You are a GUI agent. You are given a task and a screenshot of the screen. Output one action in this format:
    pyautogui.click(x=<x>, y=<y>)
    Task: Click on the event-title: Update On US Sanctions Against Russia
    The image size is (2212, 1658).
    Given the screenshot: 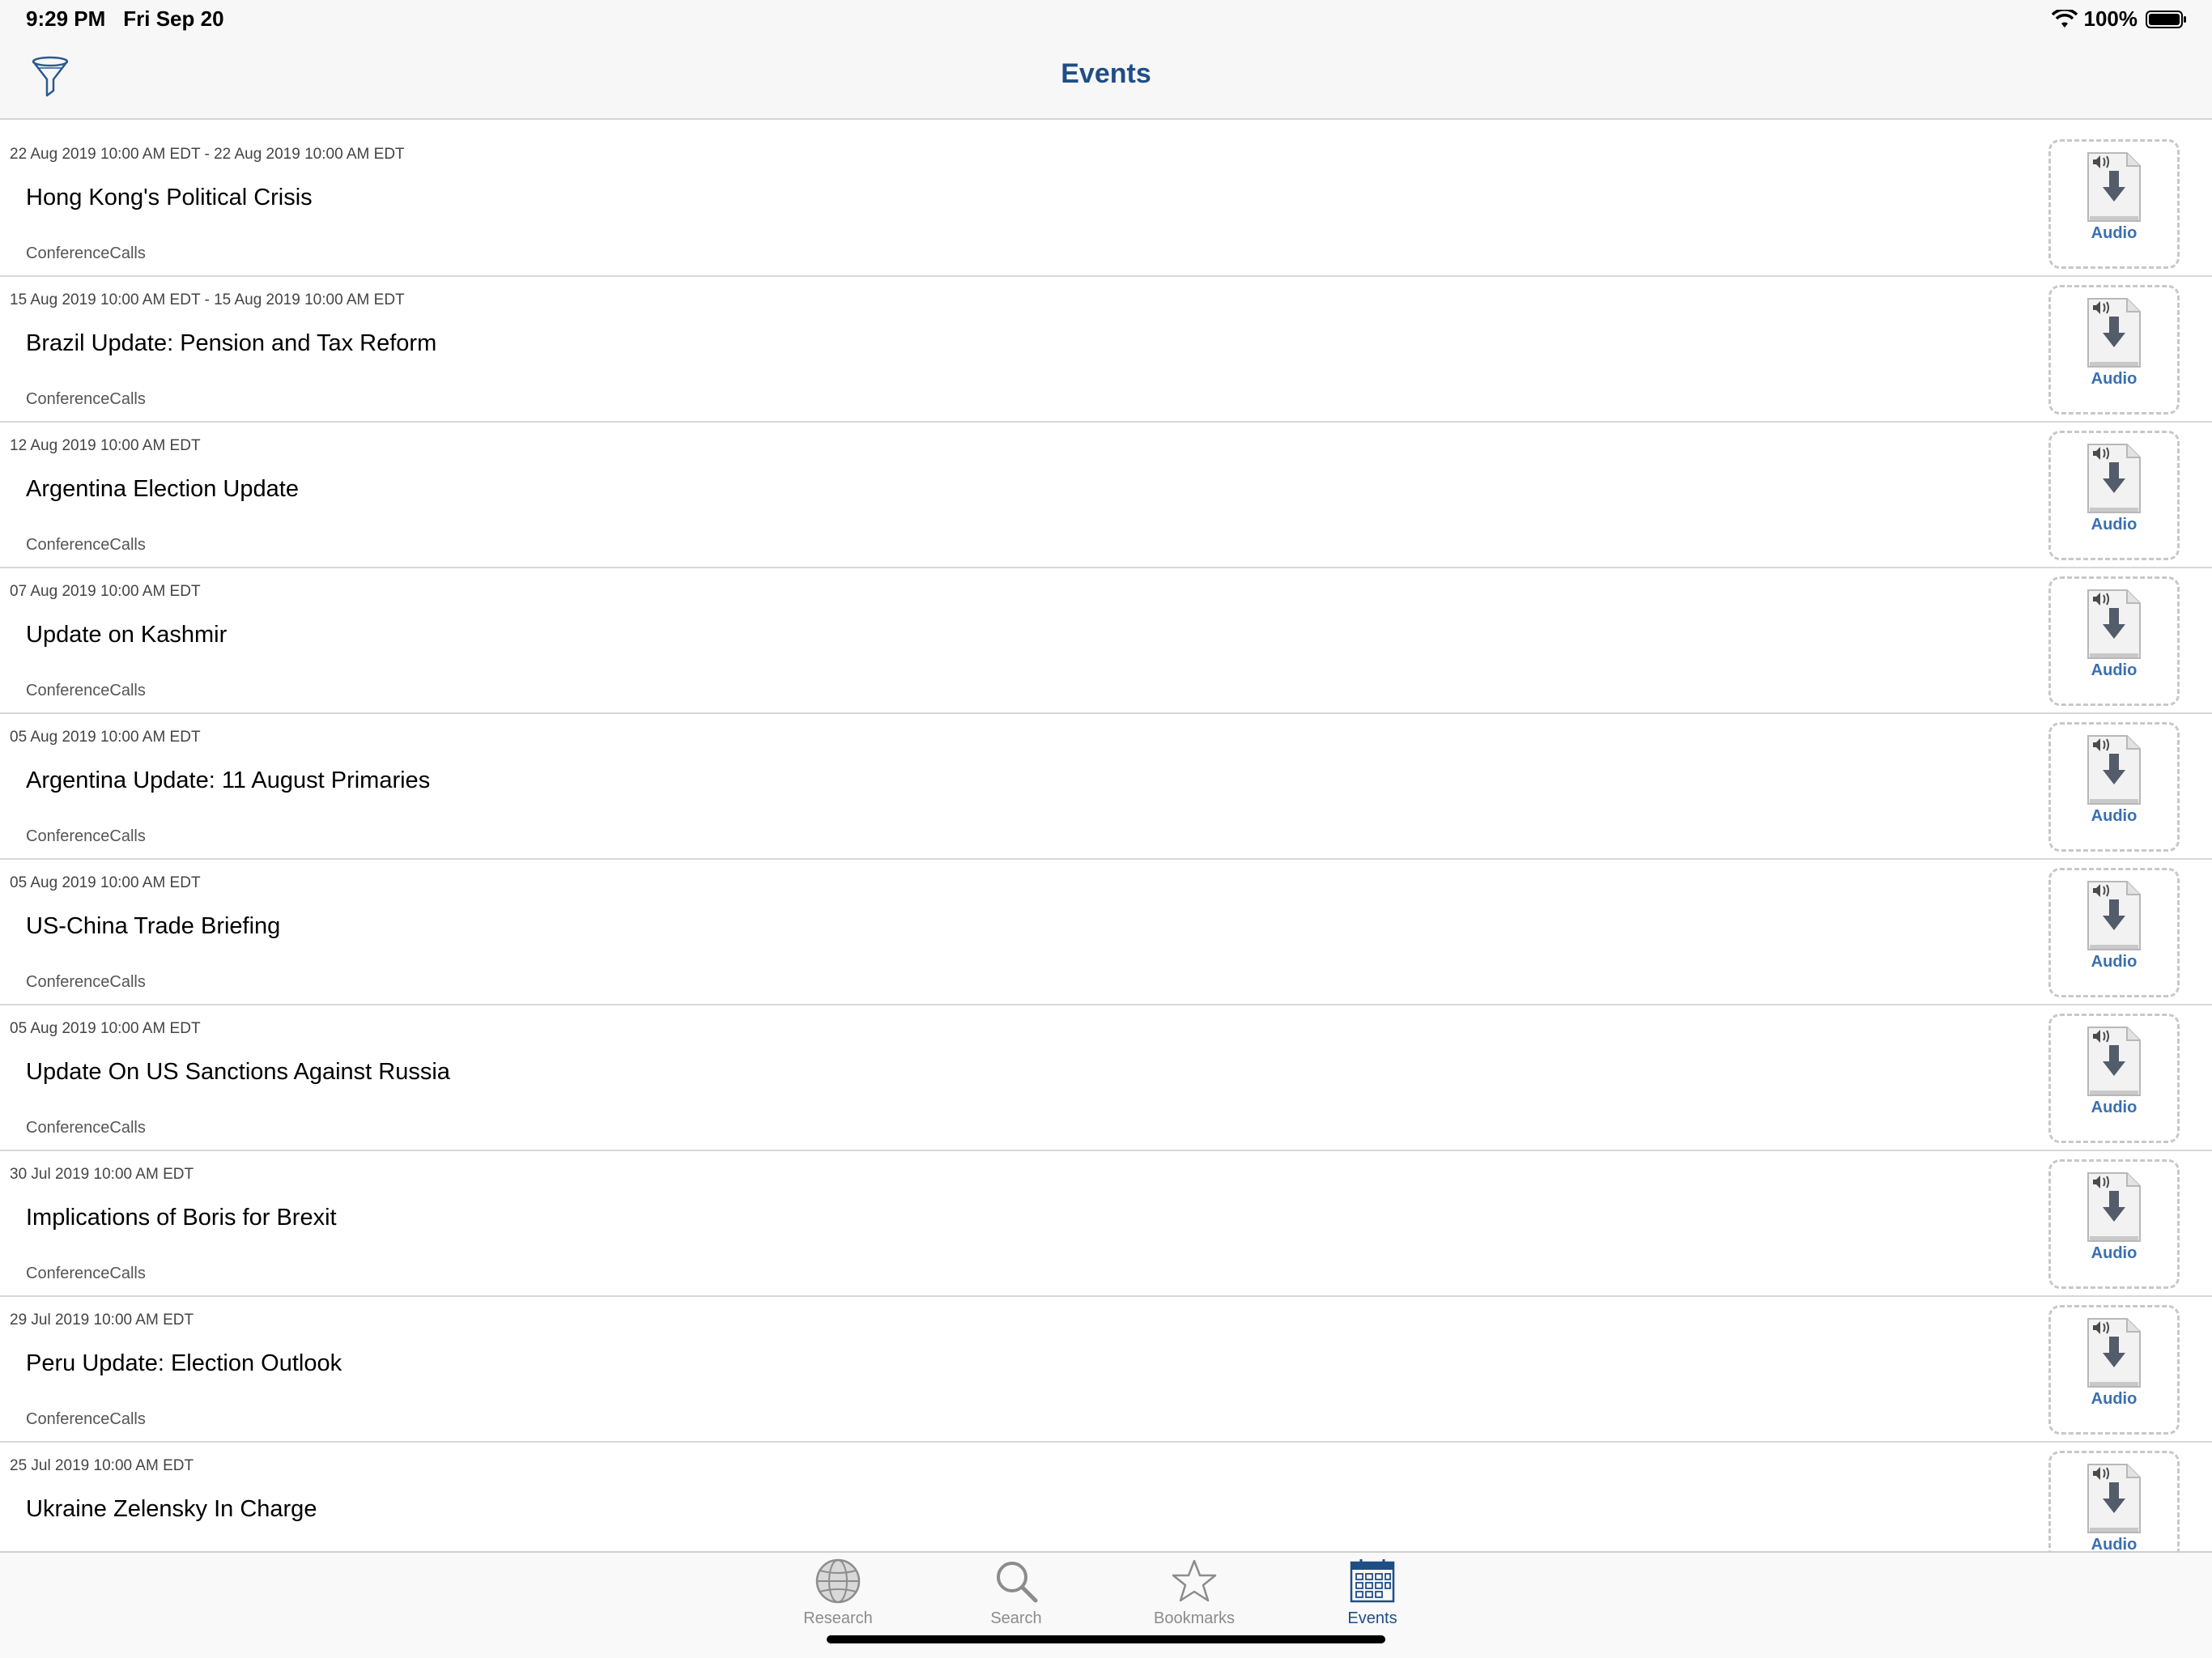 What is the action you would take?
    pyautogui.click(x=238, y=1072)
    